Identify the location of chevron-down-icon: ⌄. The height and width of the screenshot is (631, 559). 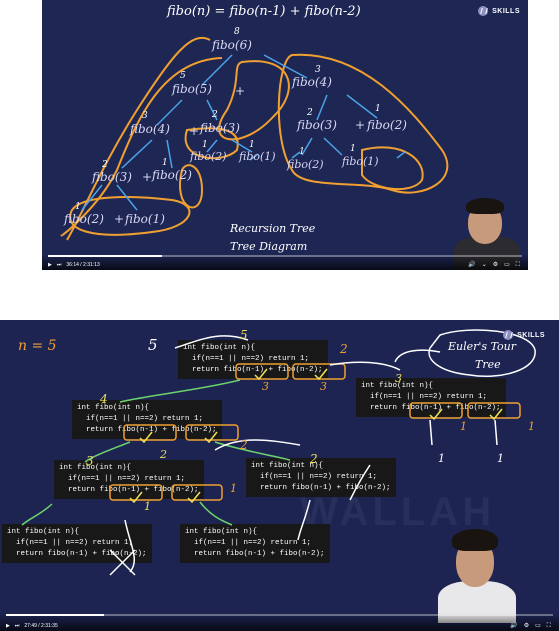
(484, 265).